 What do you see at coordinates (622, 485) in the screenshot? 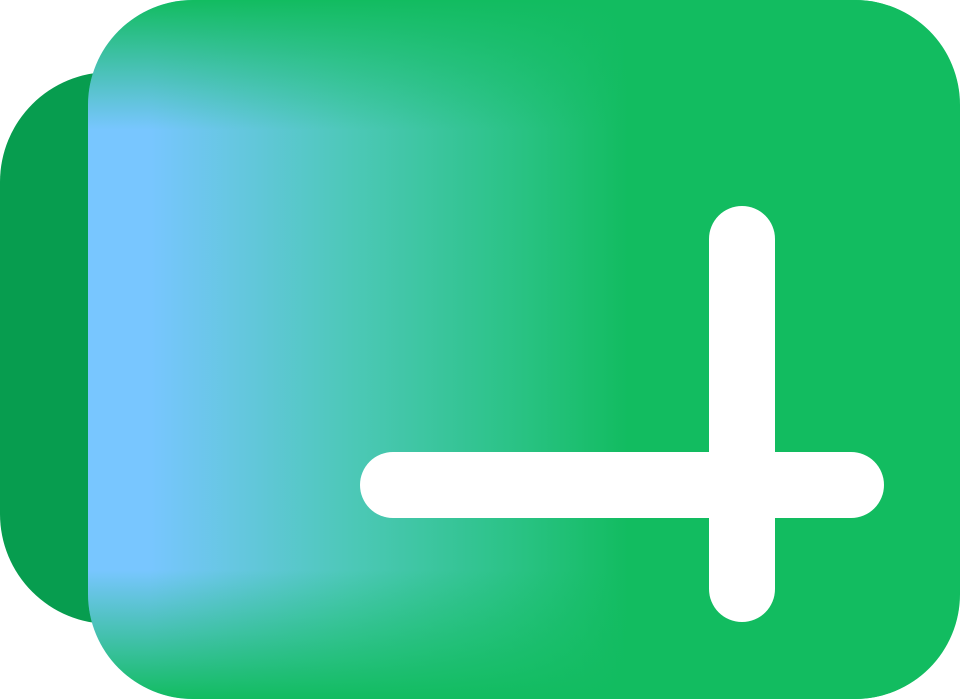
I see `plus-horizontal-bar` at bounding box center [622, 485].